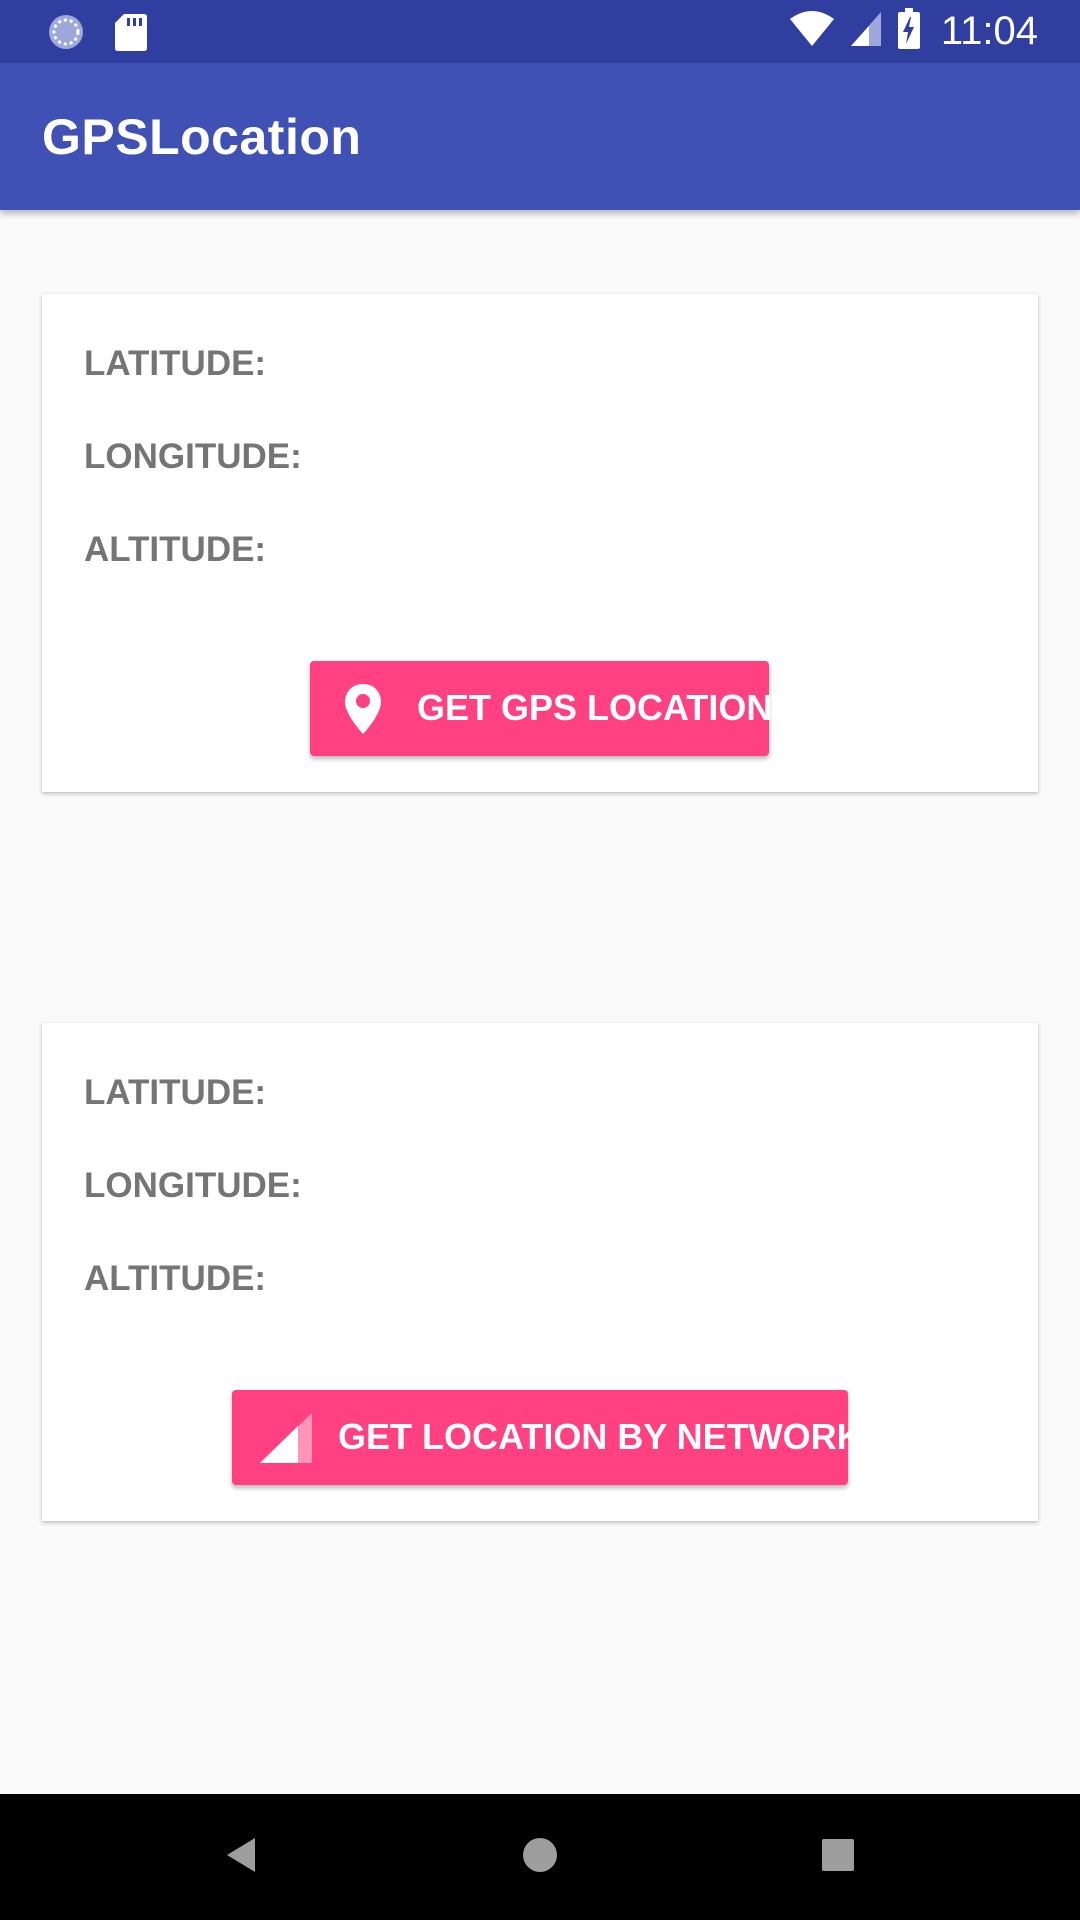  What do you see at coordinates (202, 137) in the screenshot?
I see `app-title: GPSLocation` at bounding box center [202, 137].